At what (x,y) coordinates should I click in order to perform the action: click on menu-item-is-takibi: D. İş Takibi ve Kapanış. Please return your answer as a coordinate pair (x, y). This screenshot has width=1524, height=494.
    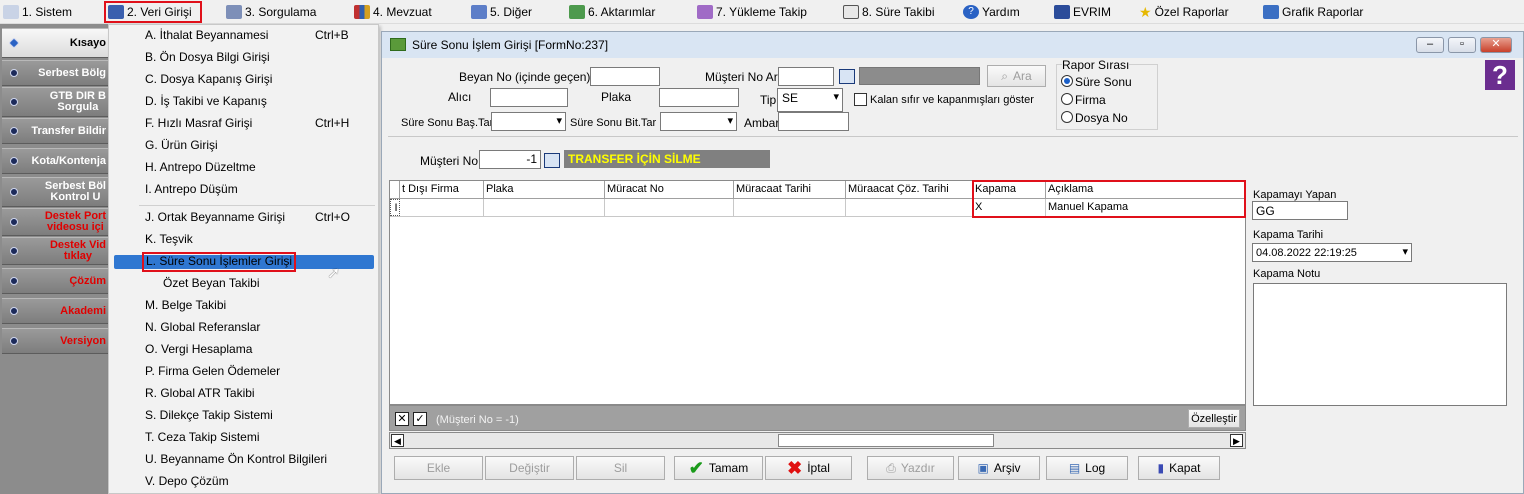
    Looking at the image, I should click on (206, 101).